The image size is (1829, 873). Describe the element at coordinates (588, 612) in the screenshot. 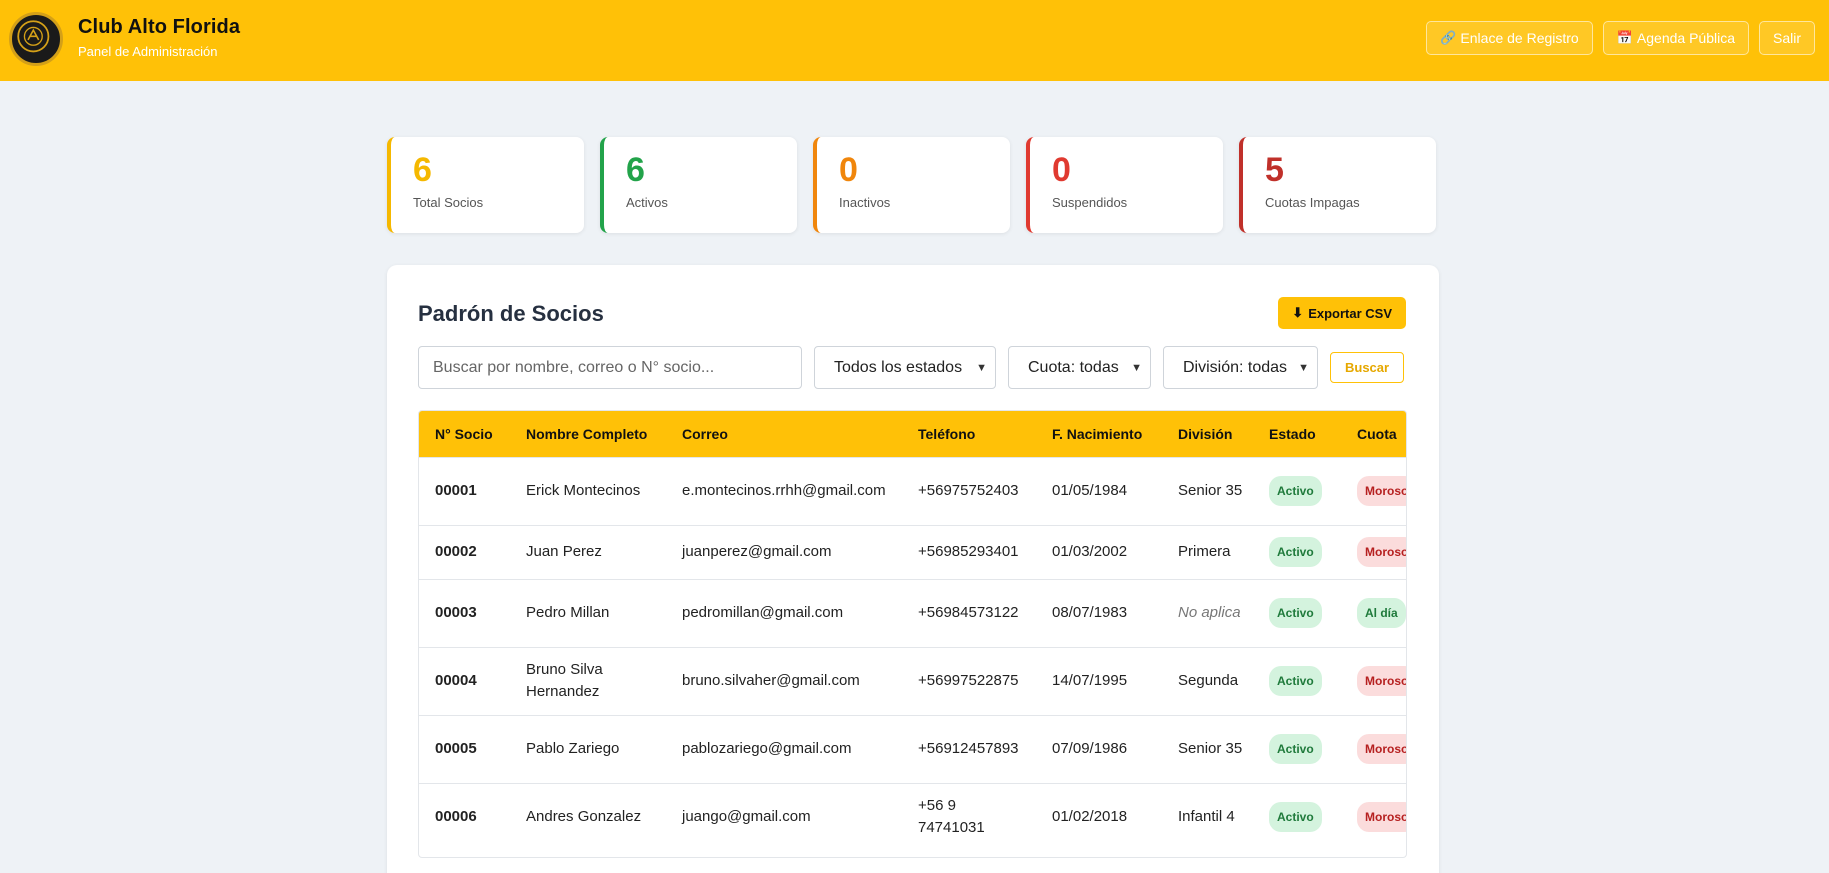

I see `member-name-cell: Pedro Millan` at that location.